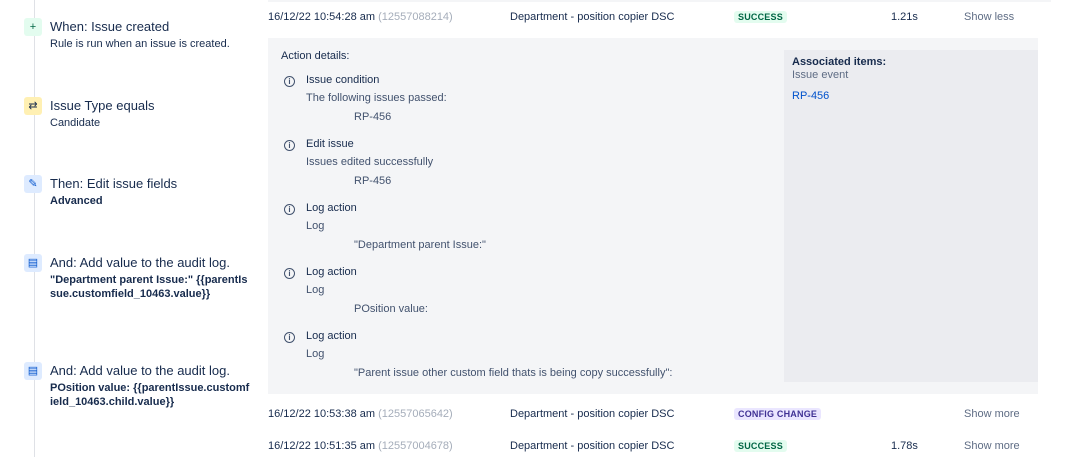 This screenshot has height=464, width=1082. I want to click on entry-title: Issue condition, so click(343, 80).